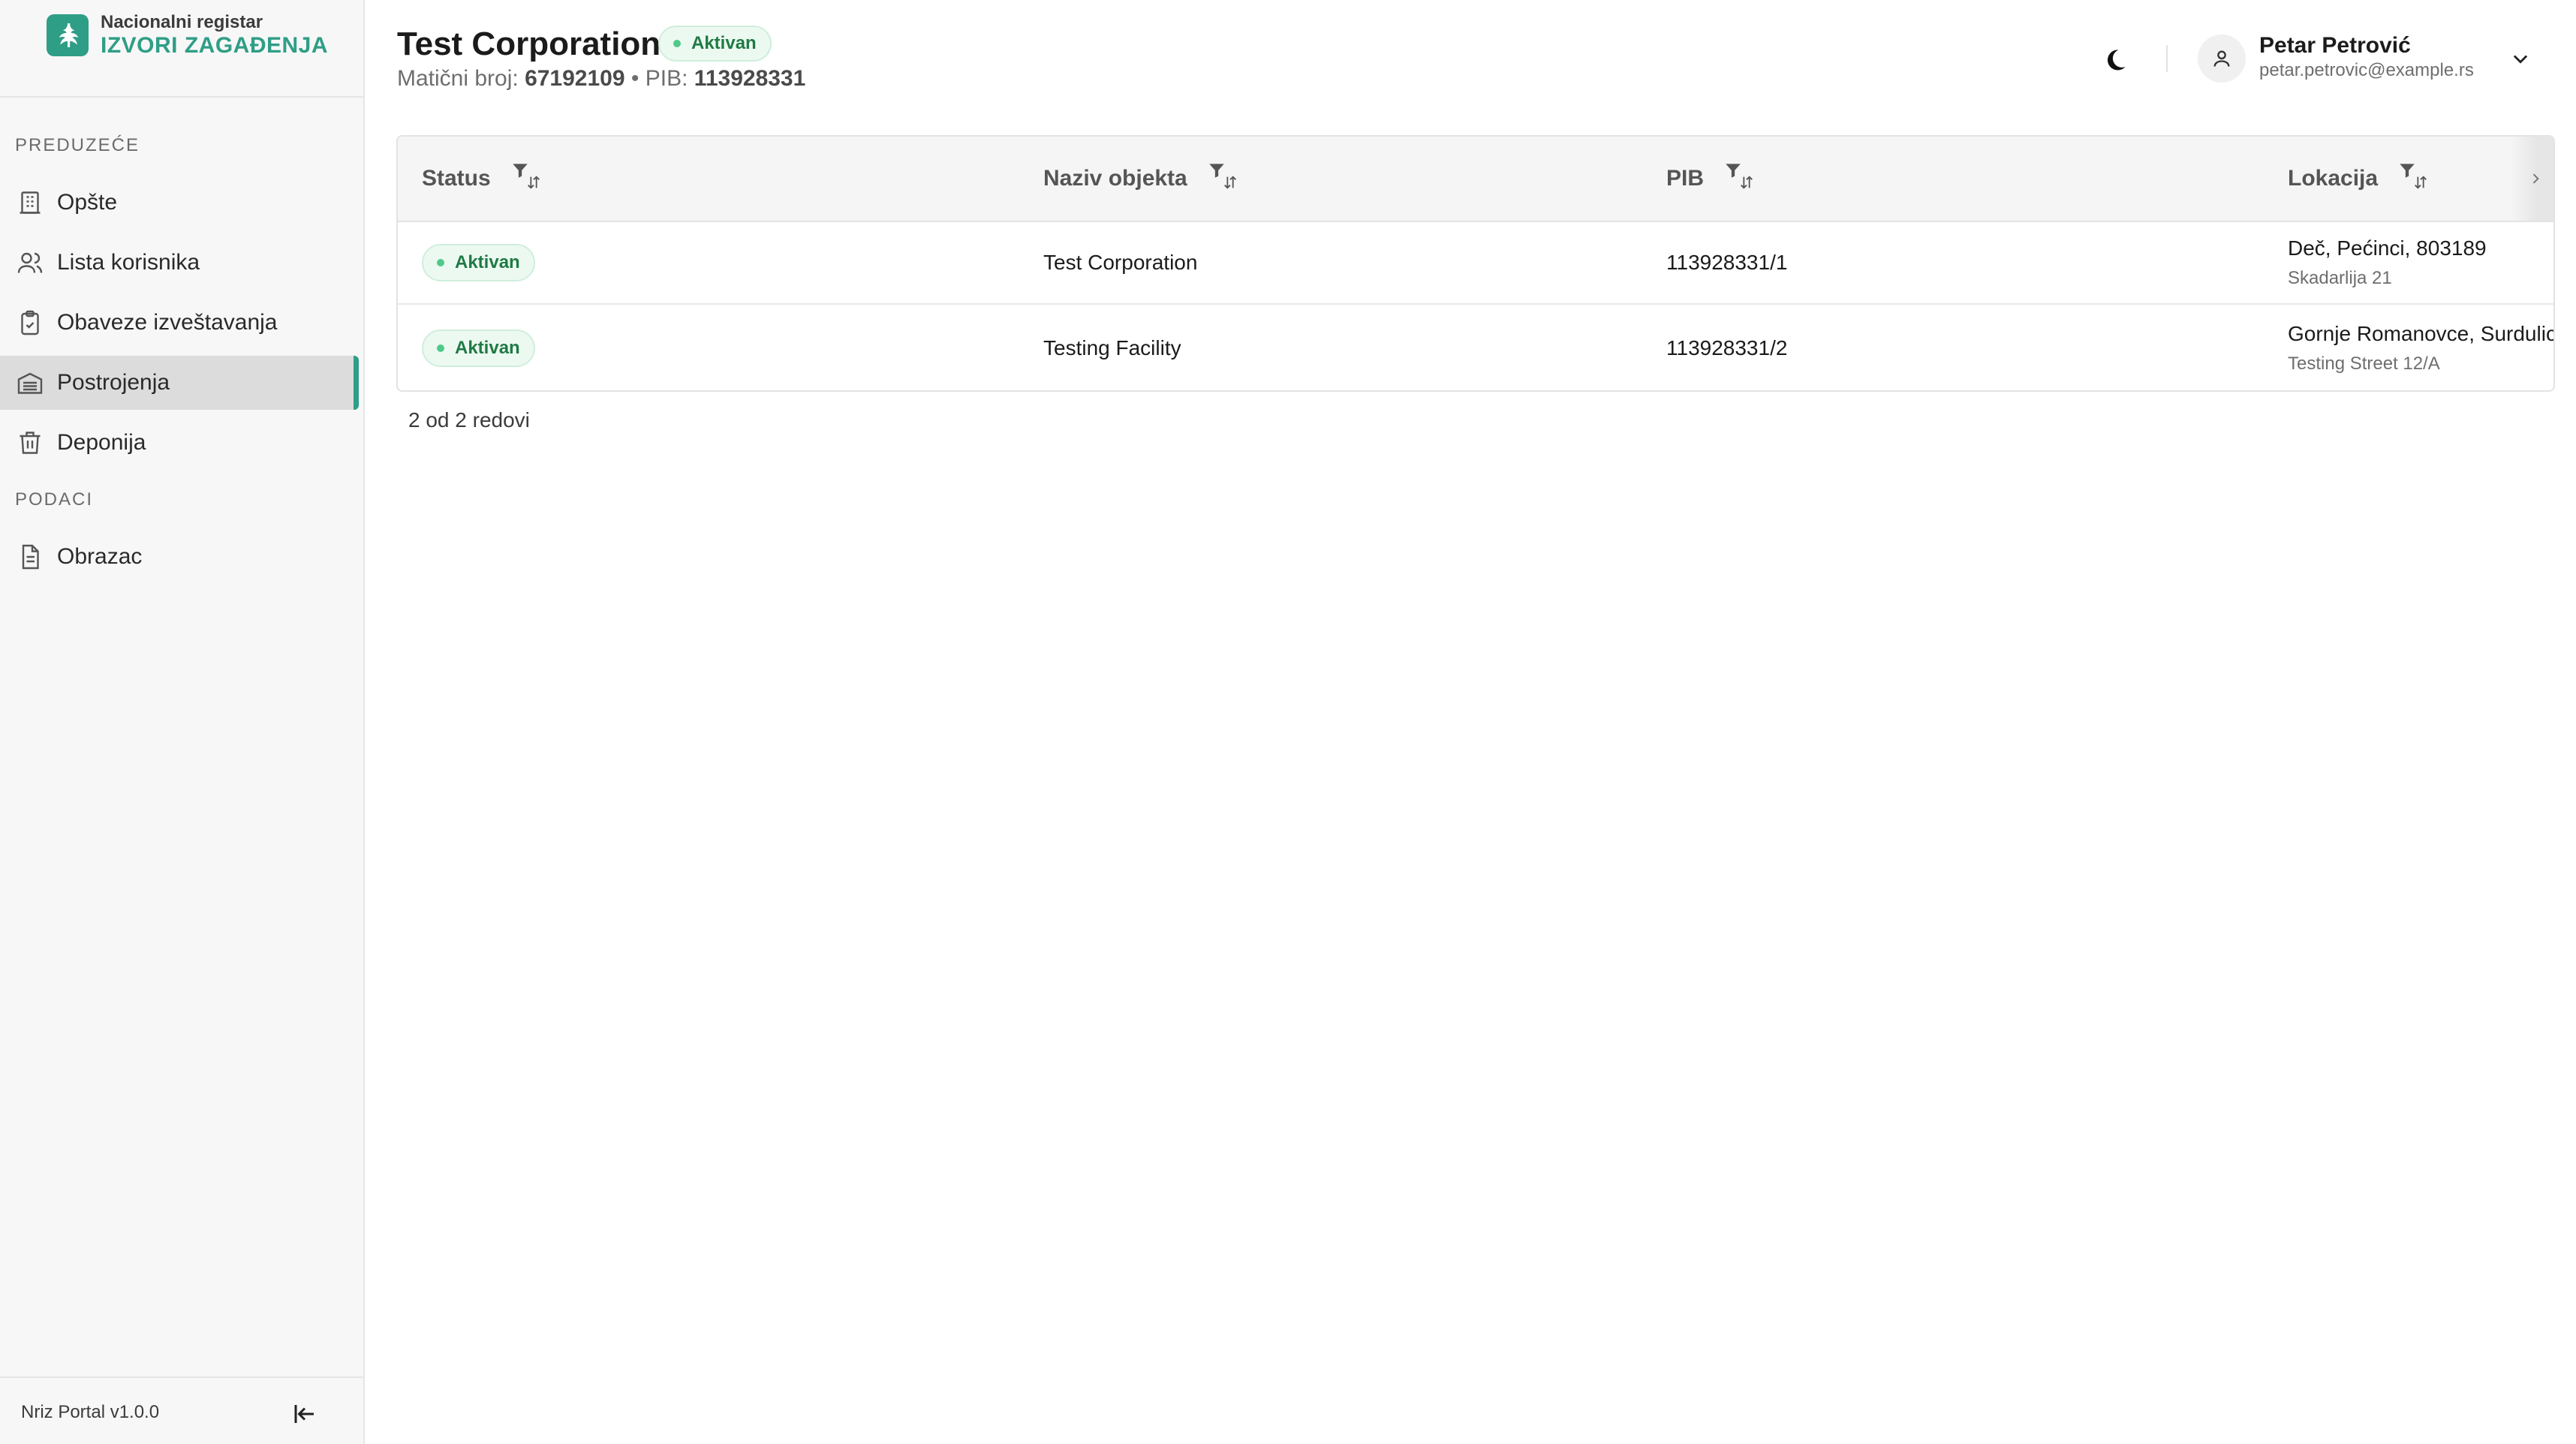 The image size is (2576, 1444). What do you see at coordinates (30, 263) in the screenshot?
I see `users-icon` at bounding box center [30, 263].